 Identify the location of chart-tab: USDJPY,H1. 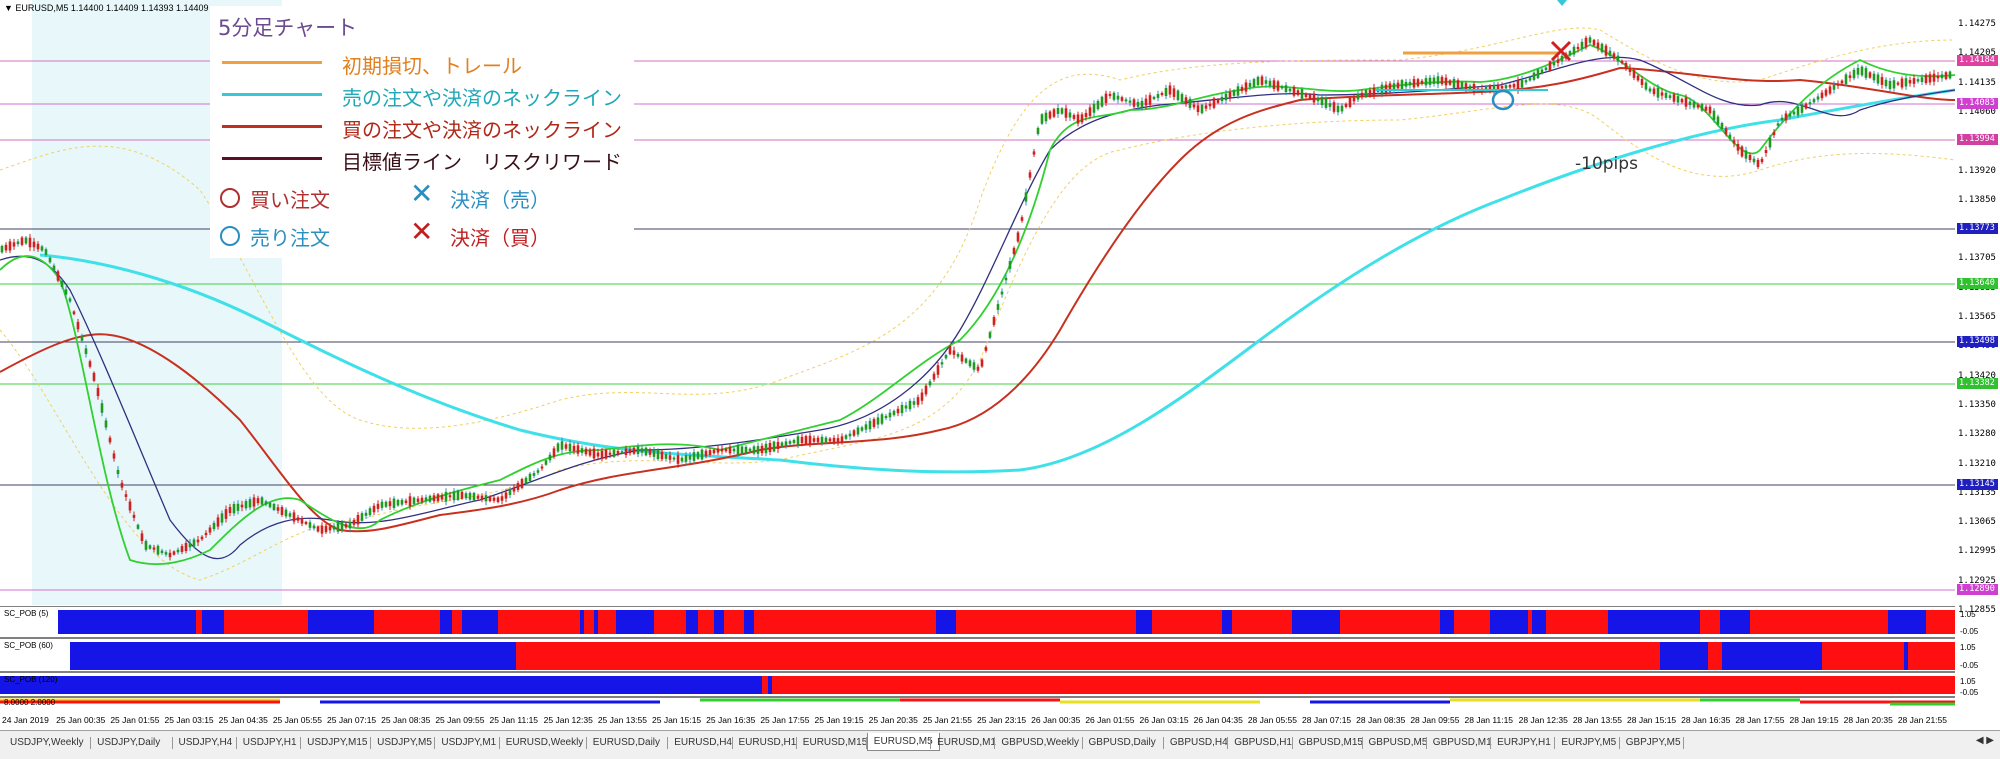
(270, 743).